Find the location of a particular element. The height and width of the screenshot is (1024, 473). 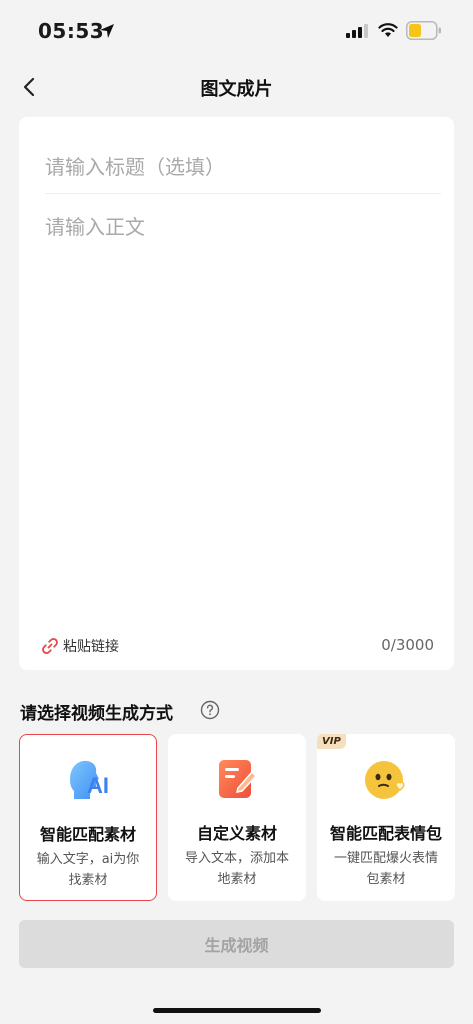

page-title: 图文成片 is located at coordinates (236, 89).